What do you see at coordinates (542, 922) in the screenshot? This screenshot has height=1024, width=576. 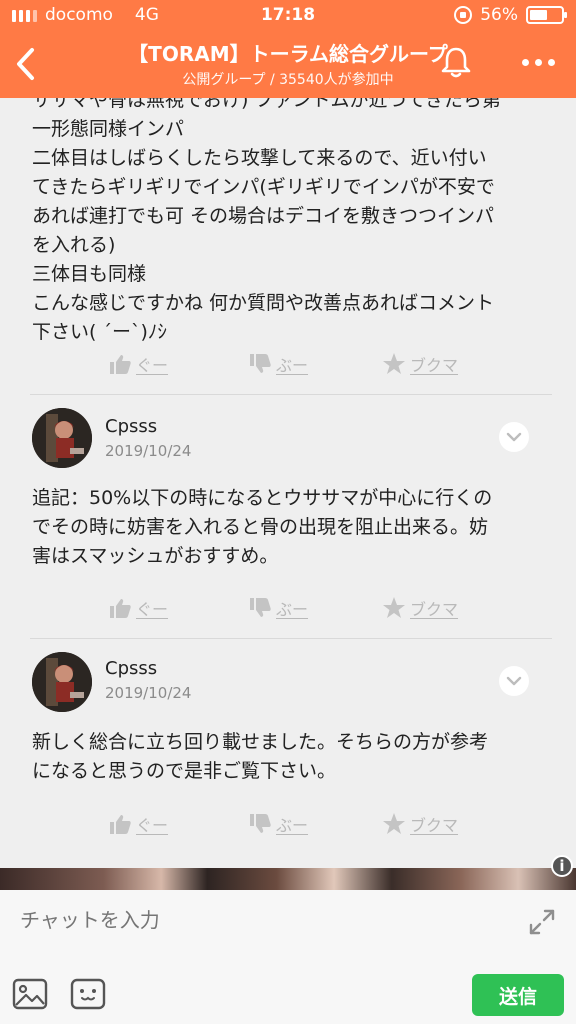 I see `expand-icon` at bounding box center [542, 922].